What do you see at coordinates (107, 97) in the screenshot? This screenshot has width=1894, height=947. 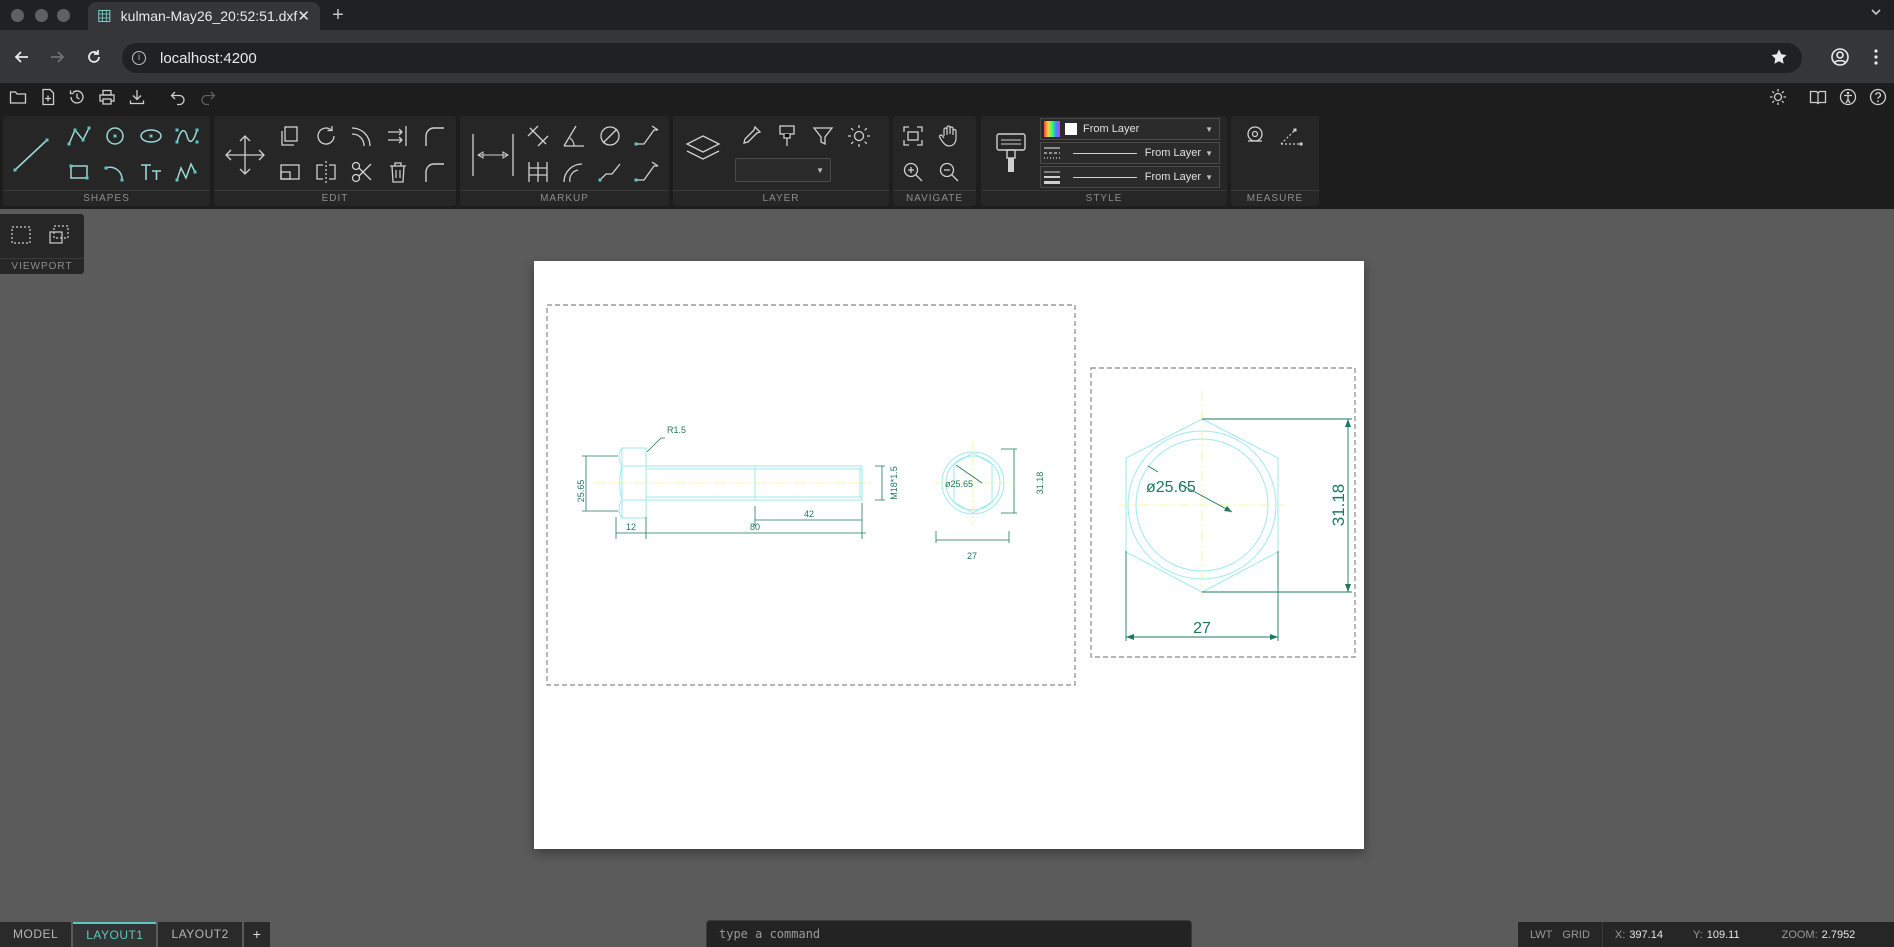 I see `print-icon` at bounding box center [107, 97].